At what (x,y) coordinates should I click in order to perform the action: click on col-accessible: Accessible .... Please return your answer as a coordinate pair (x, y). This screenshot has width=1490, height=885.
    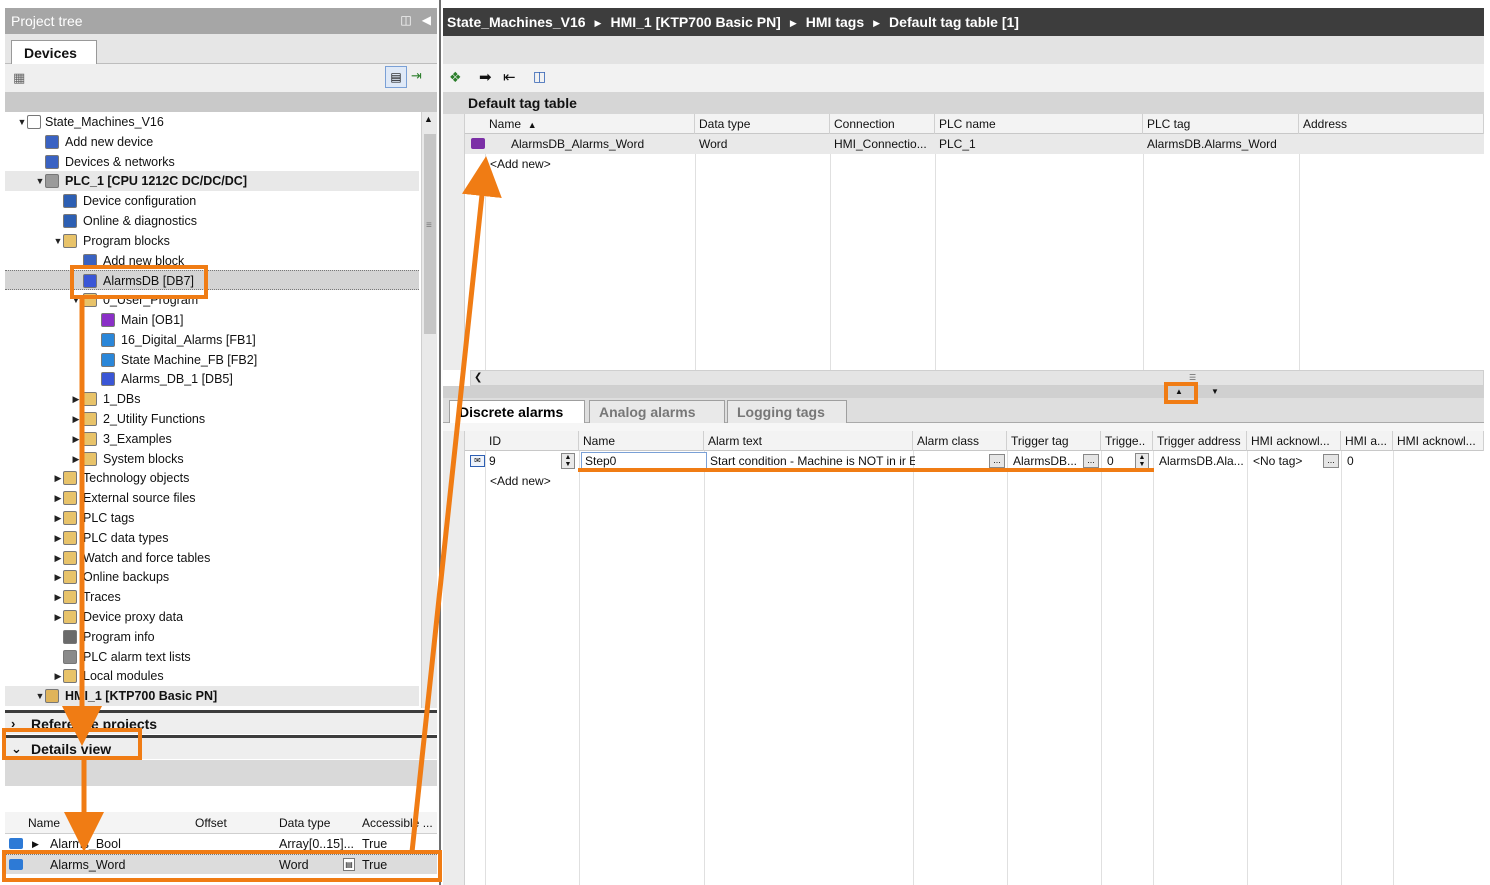
    Looking at the image, I should click on (397, 823).